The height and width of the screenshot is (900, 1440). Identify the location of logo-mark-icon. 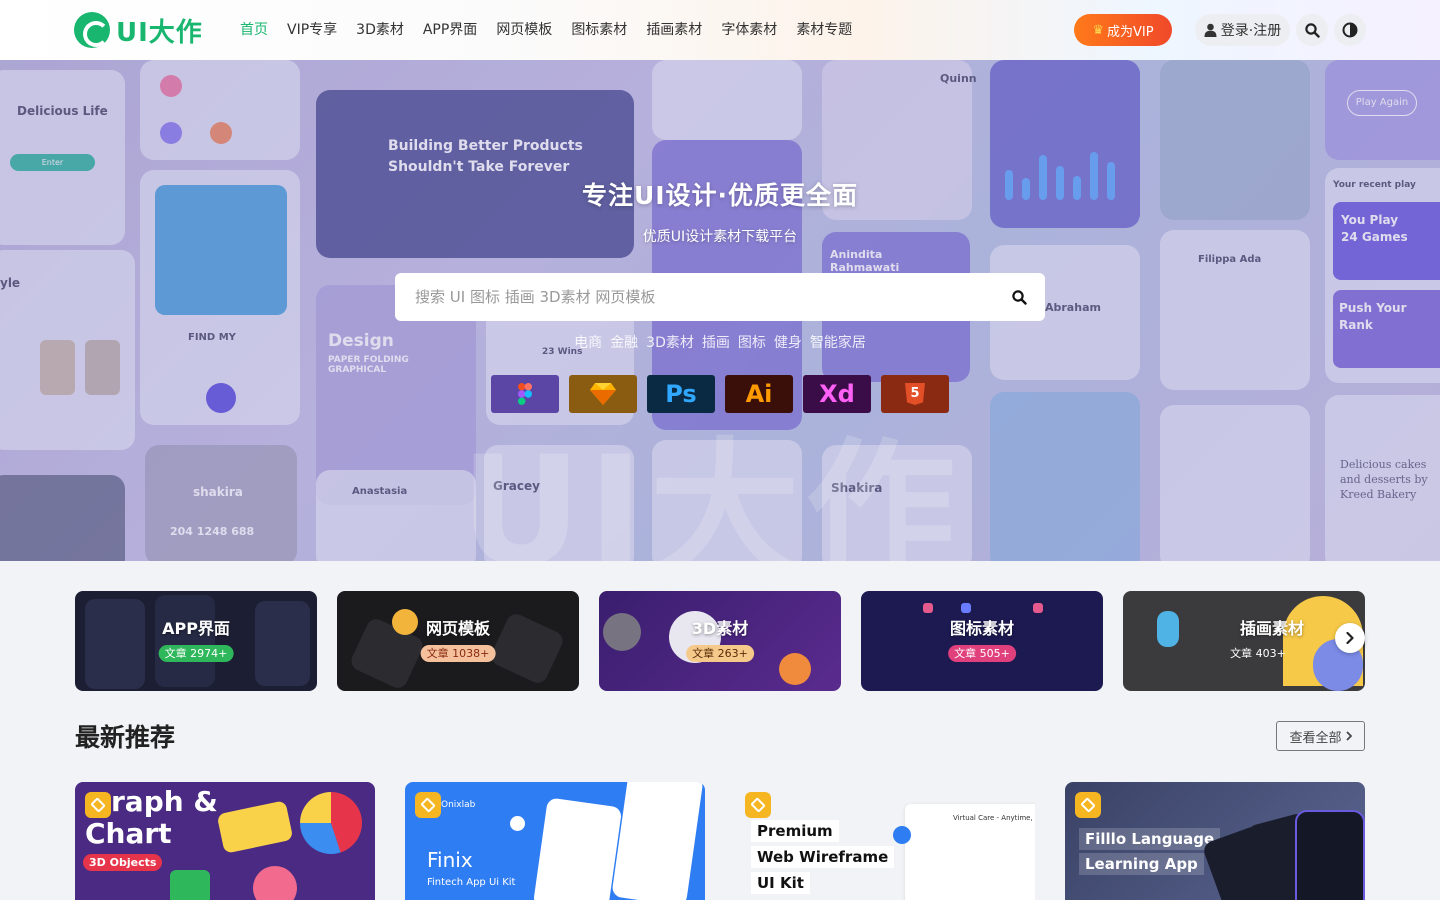
(92, 30).